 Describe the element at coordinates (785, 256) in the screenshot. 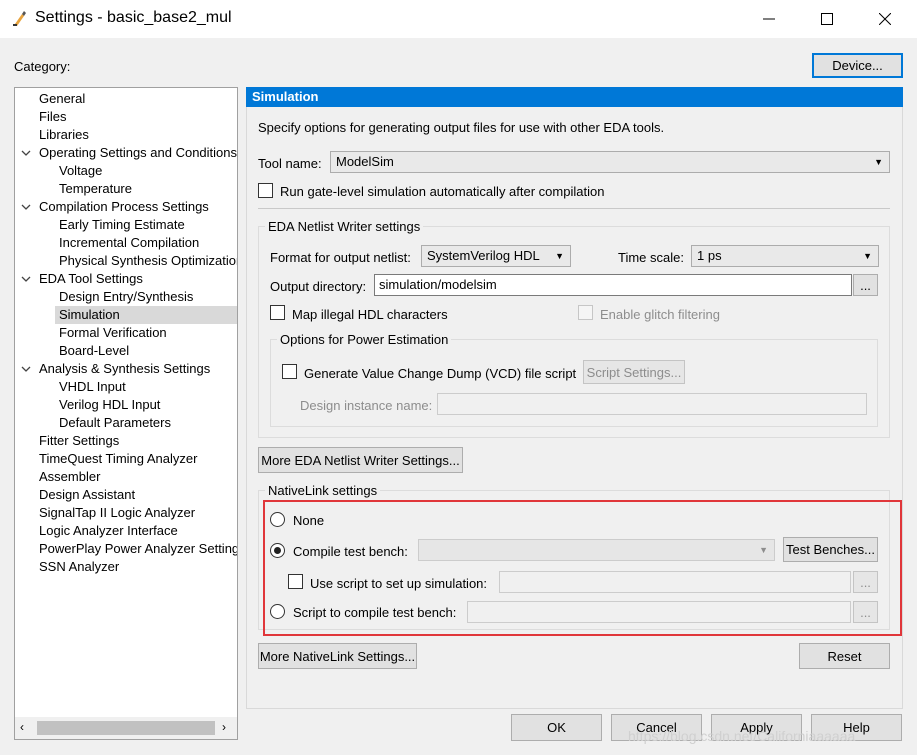

I see `time-scale-select: 1 ps ▼` at that location.